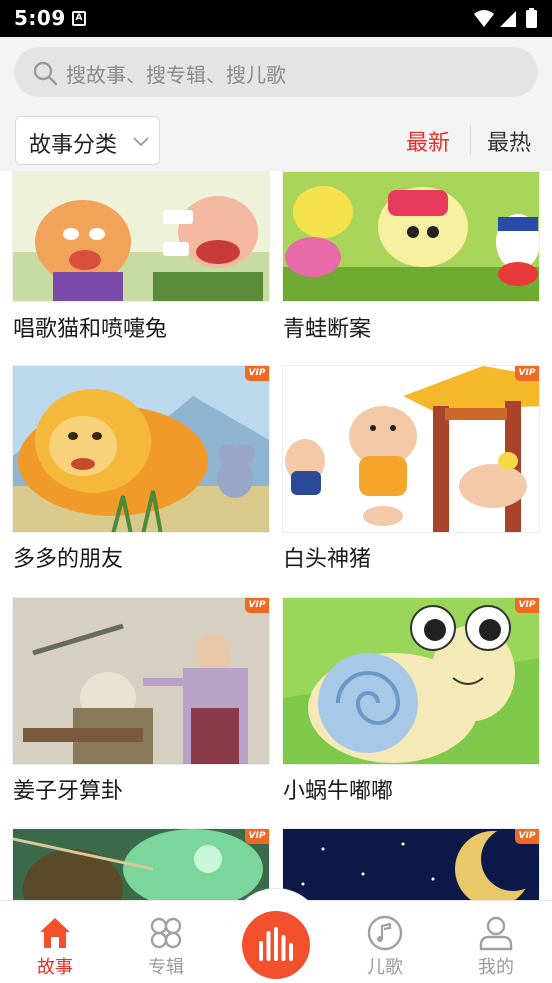 Image resolution: width=552 pixels, height=983 pixels. I want to click on user-icon, so click(496, 933).